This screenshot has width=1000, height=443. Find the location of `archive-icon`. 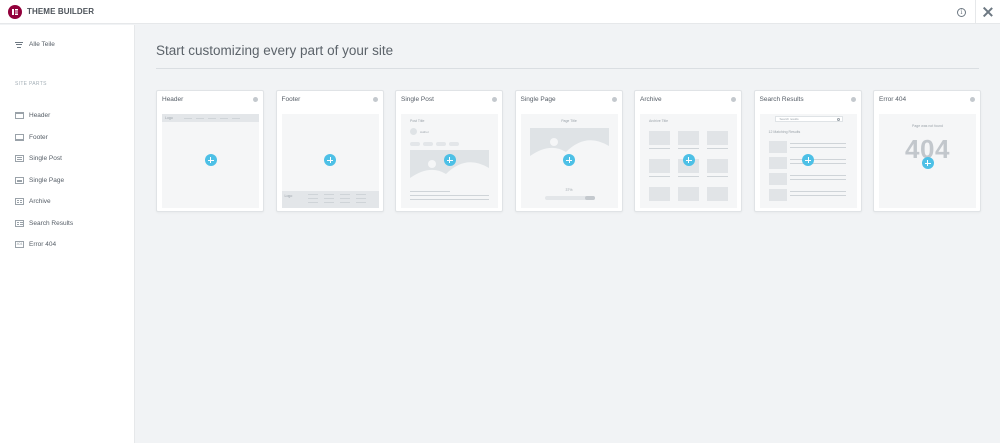

archive-icon is located at coordinates (19, 202).